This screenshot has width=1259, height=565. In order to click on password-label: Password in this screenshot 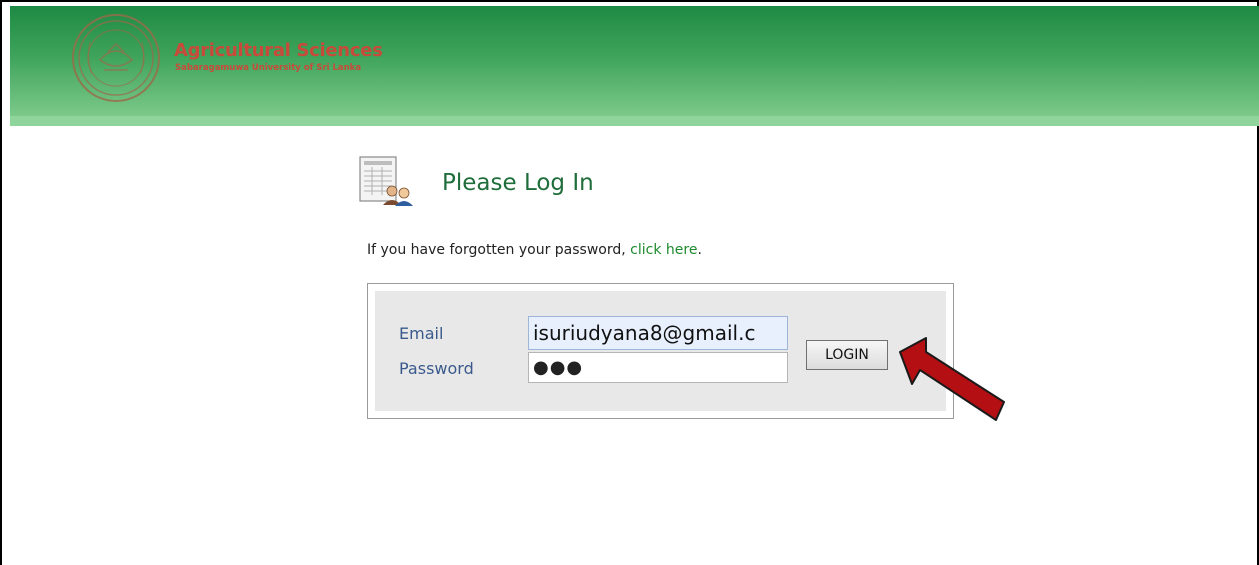, I will do `click(436, 368)`.